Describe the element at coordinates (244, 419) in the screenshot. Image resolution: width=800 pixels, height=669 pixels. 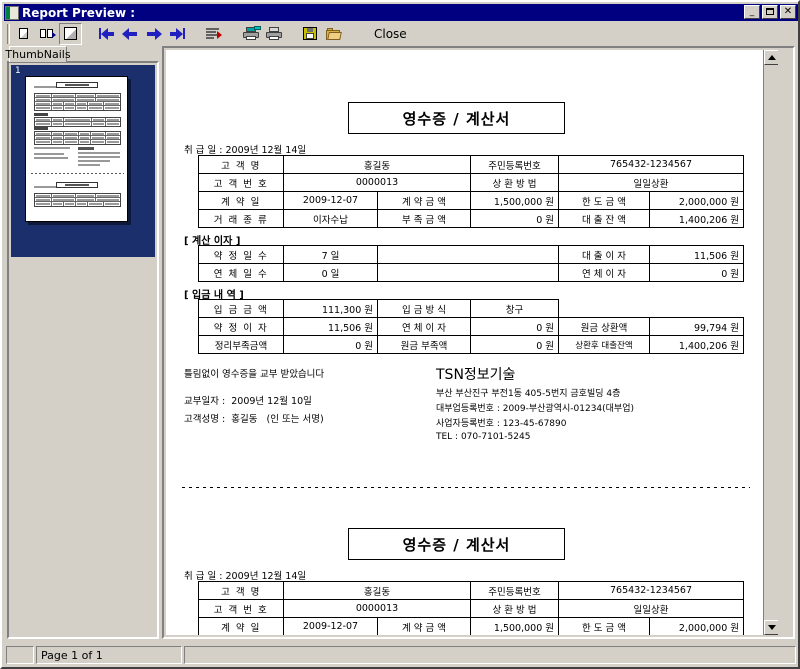
I see `customer-name-value-1: 홍길동` at that location.